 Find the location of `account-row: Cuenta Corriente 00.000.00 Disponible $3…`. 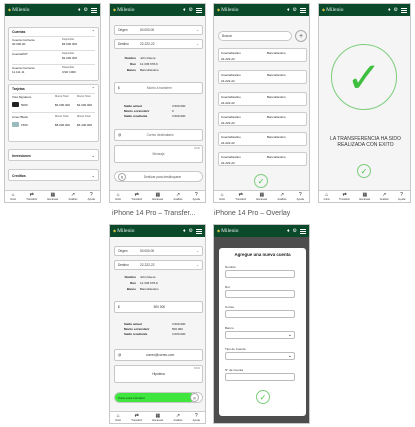

account-row: Cuenta Corriente 00.000.00 Disponible $3… is located at coordinates (53, 43).